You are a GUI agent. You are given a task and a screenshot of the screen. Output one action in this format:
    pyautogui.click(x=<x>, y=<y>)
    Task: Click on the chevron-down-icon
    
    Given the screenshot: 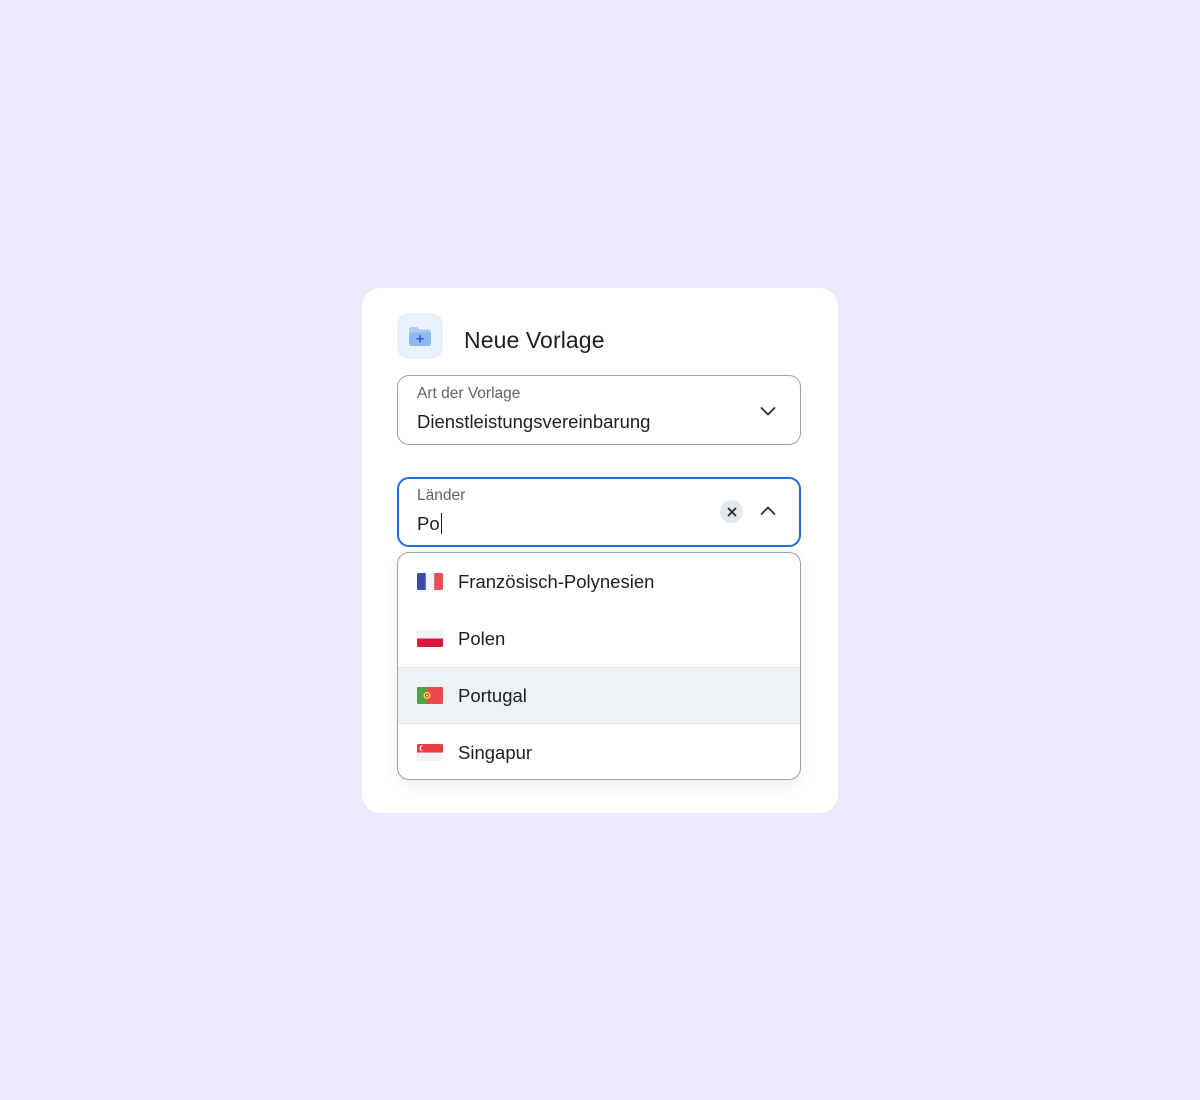 What is the action you would take?
    pyautogui.click(x=768, y=411)
    